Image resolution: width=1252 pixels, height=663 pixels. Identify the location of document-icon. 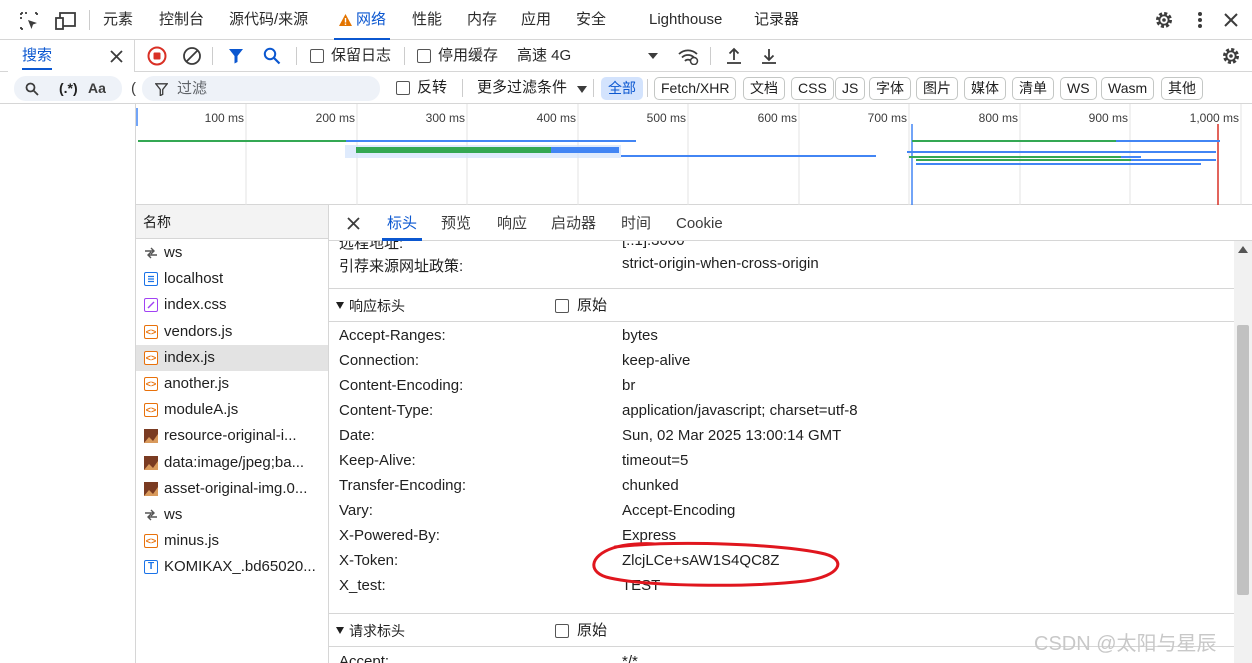
(151, 279).